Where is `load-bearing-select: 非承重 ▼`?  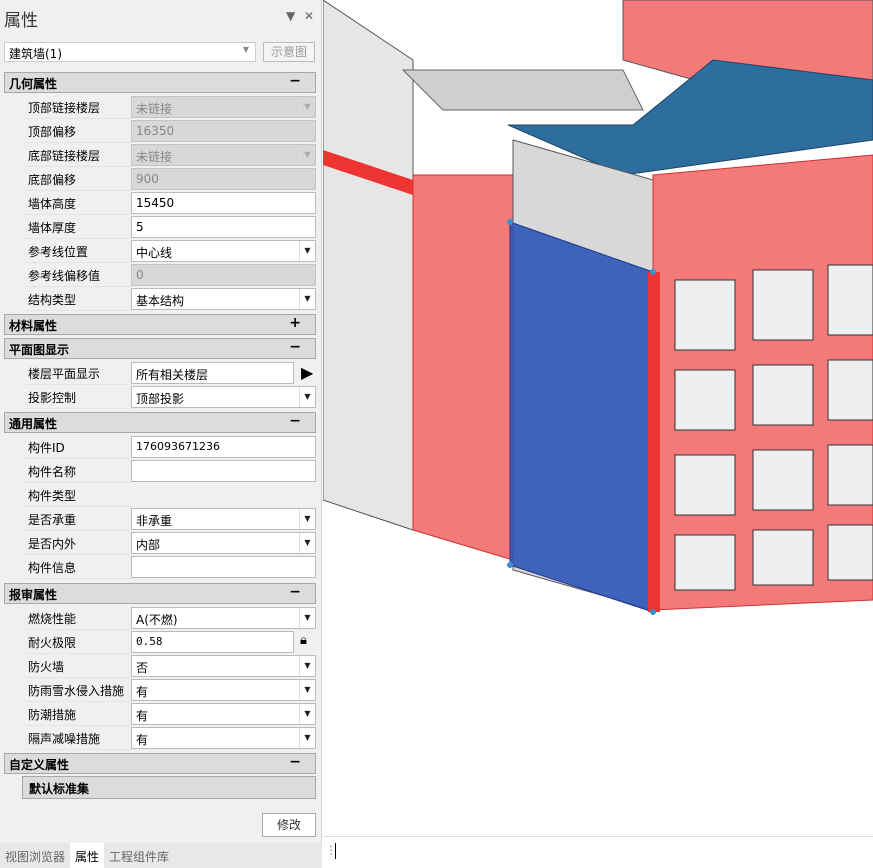 load-bearing-select: 非承重 ▼ is located at coordinates (223, 519).